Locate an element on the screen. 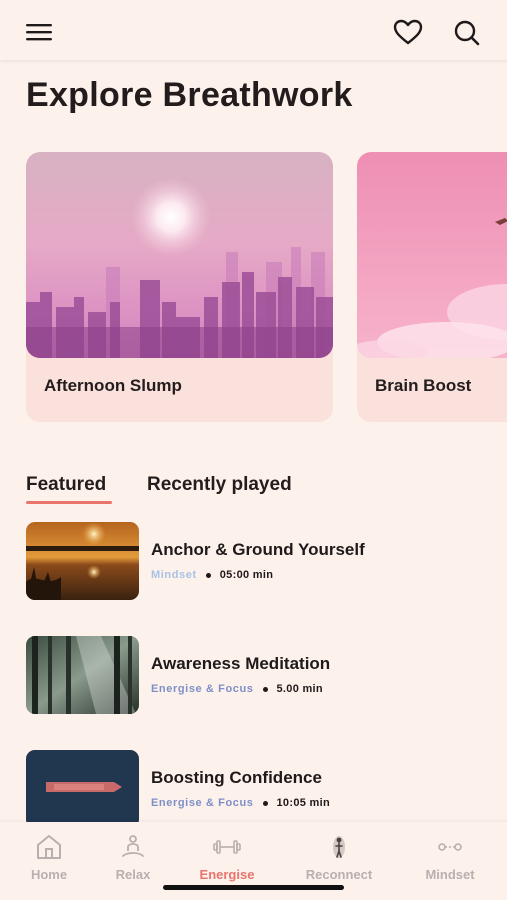 The image size is (507, 900). nav-reconnect: Reconnect is located at coordinates (339, 857).